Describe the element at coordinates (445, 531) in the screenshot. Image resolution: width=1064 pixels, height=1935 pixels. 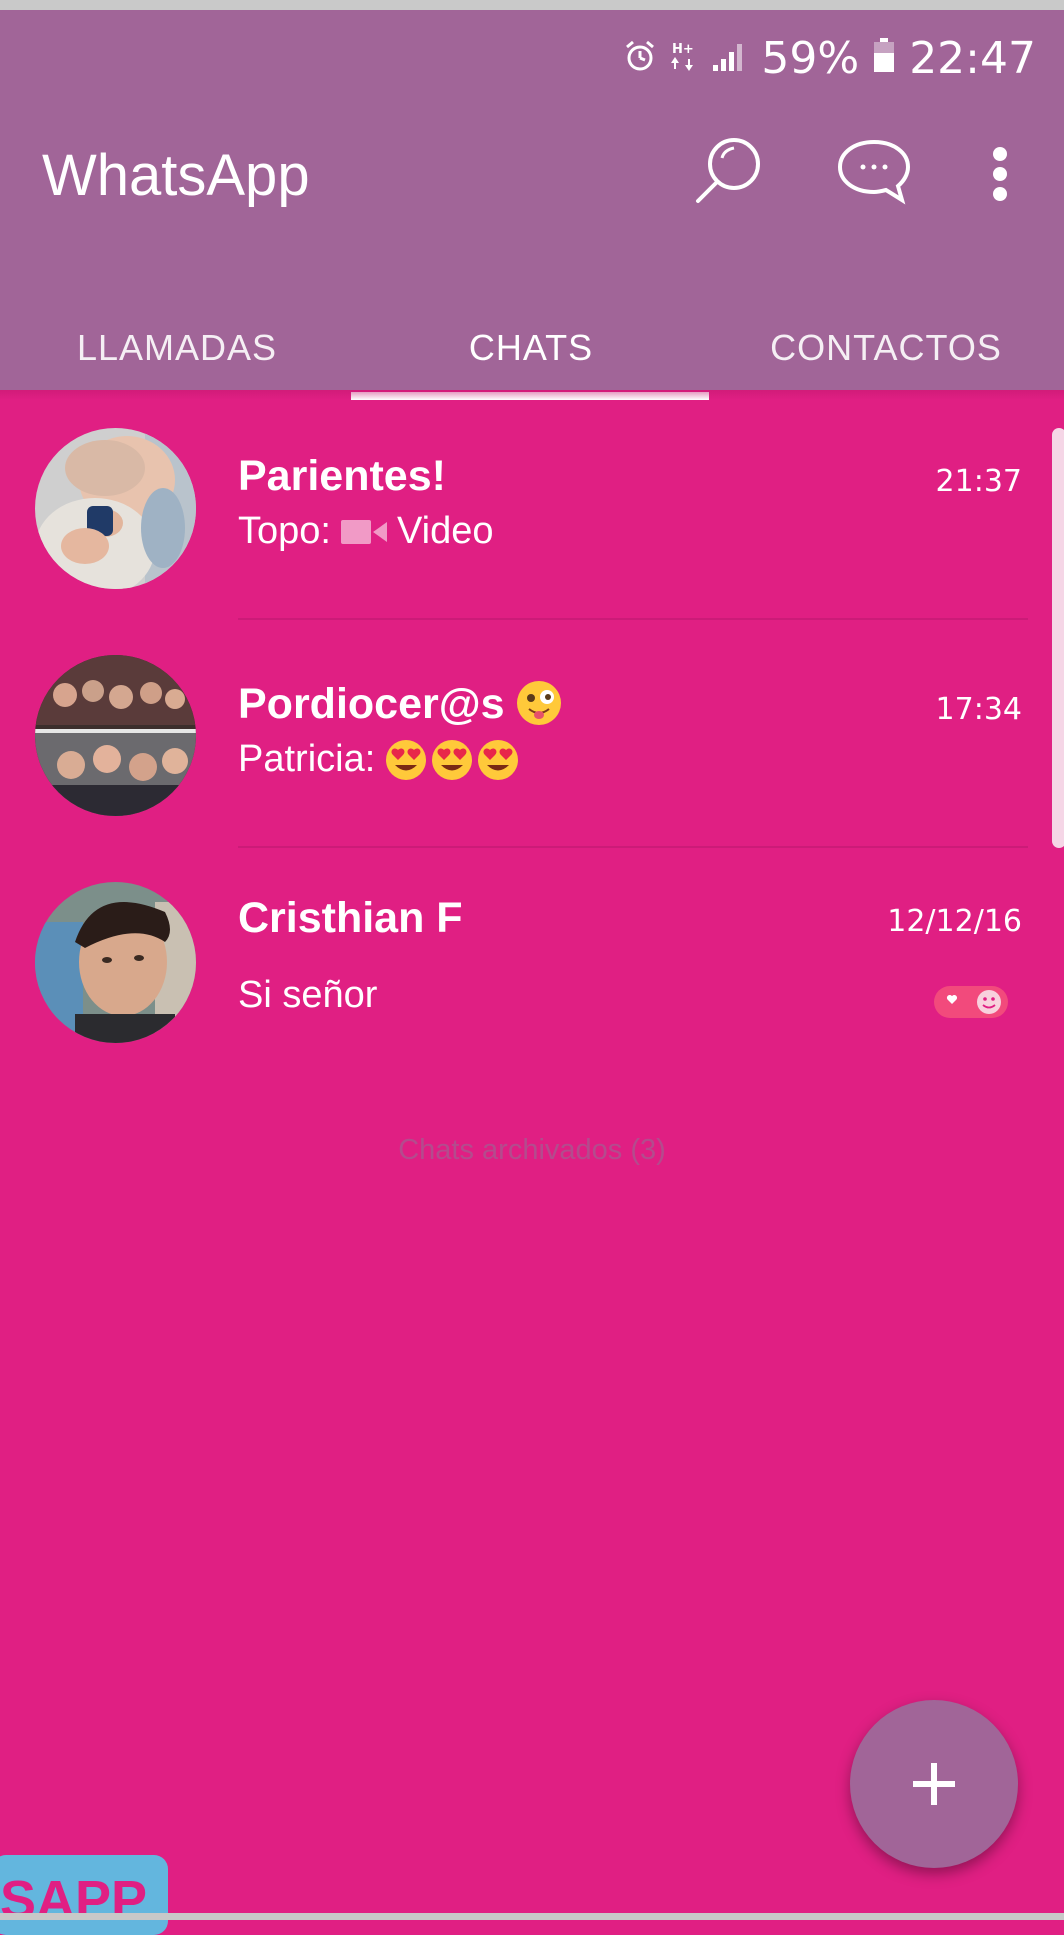
I see `chat-message: Video` at that location.